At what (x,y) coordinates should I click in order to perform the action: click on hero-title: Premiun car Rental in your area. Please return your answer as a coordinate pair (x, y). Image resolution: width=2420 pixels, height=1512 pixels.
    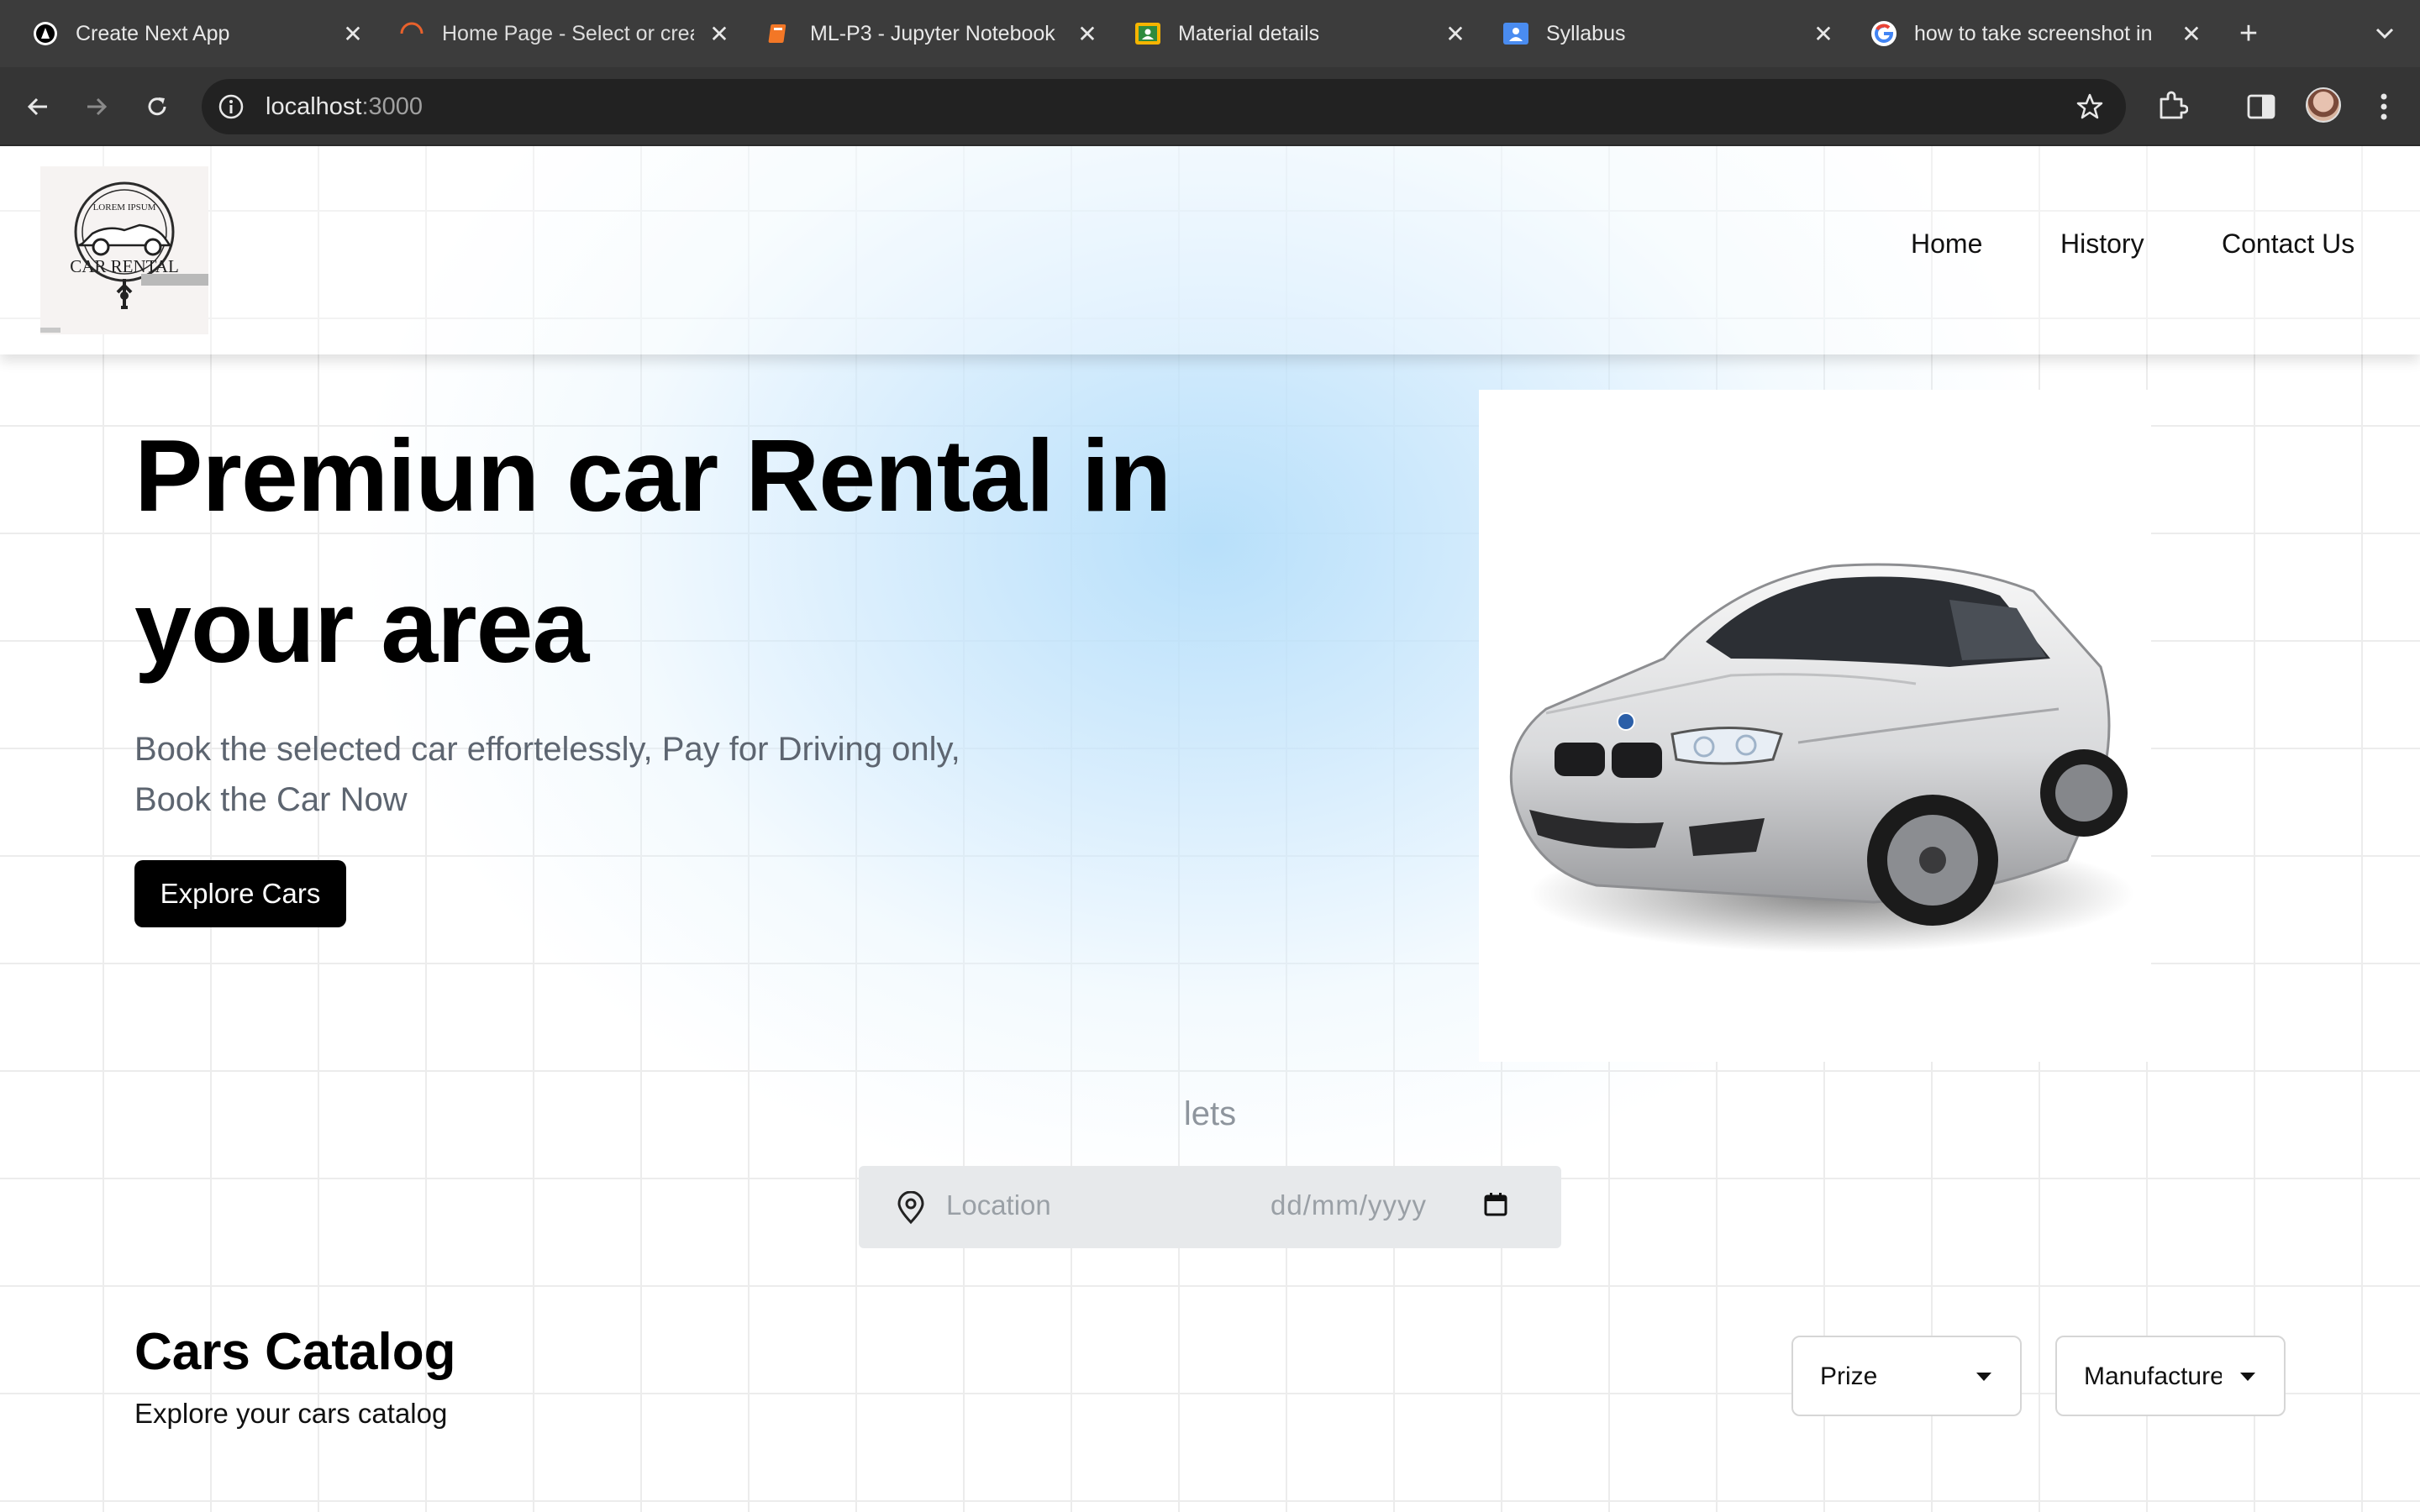
    Looking at the image, I should click on (722, 551).